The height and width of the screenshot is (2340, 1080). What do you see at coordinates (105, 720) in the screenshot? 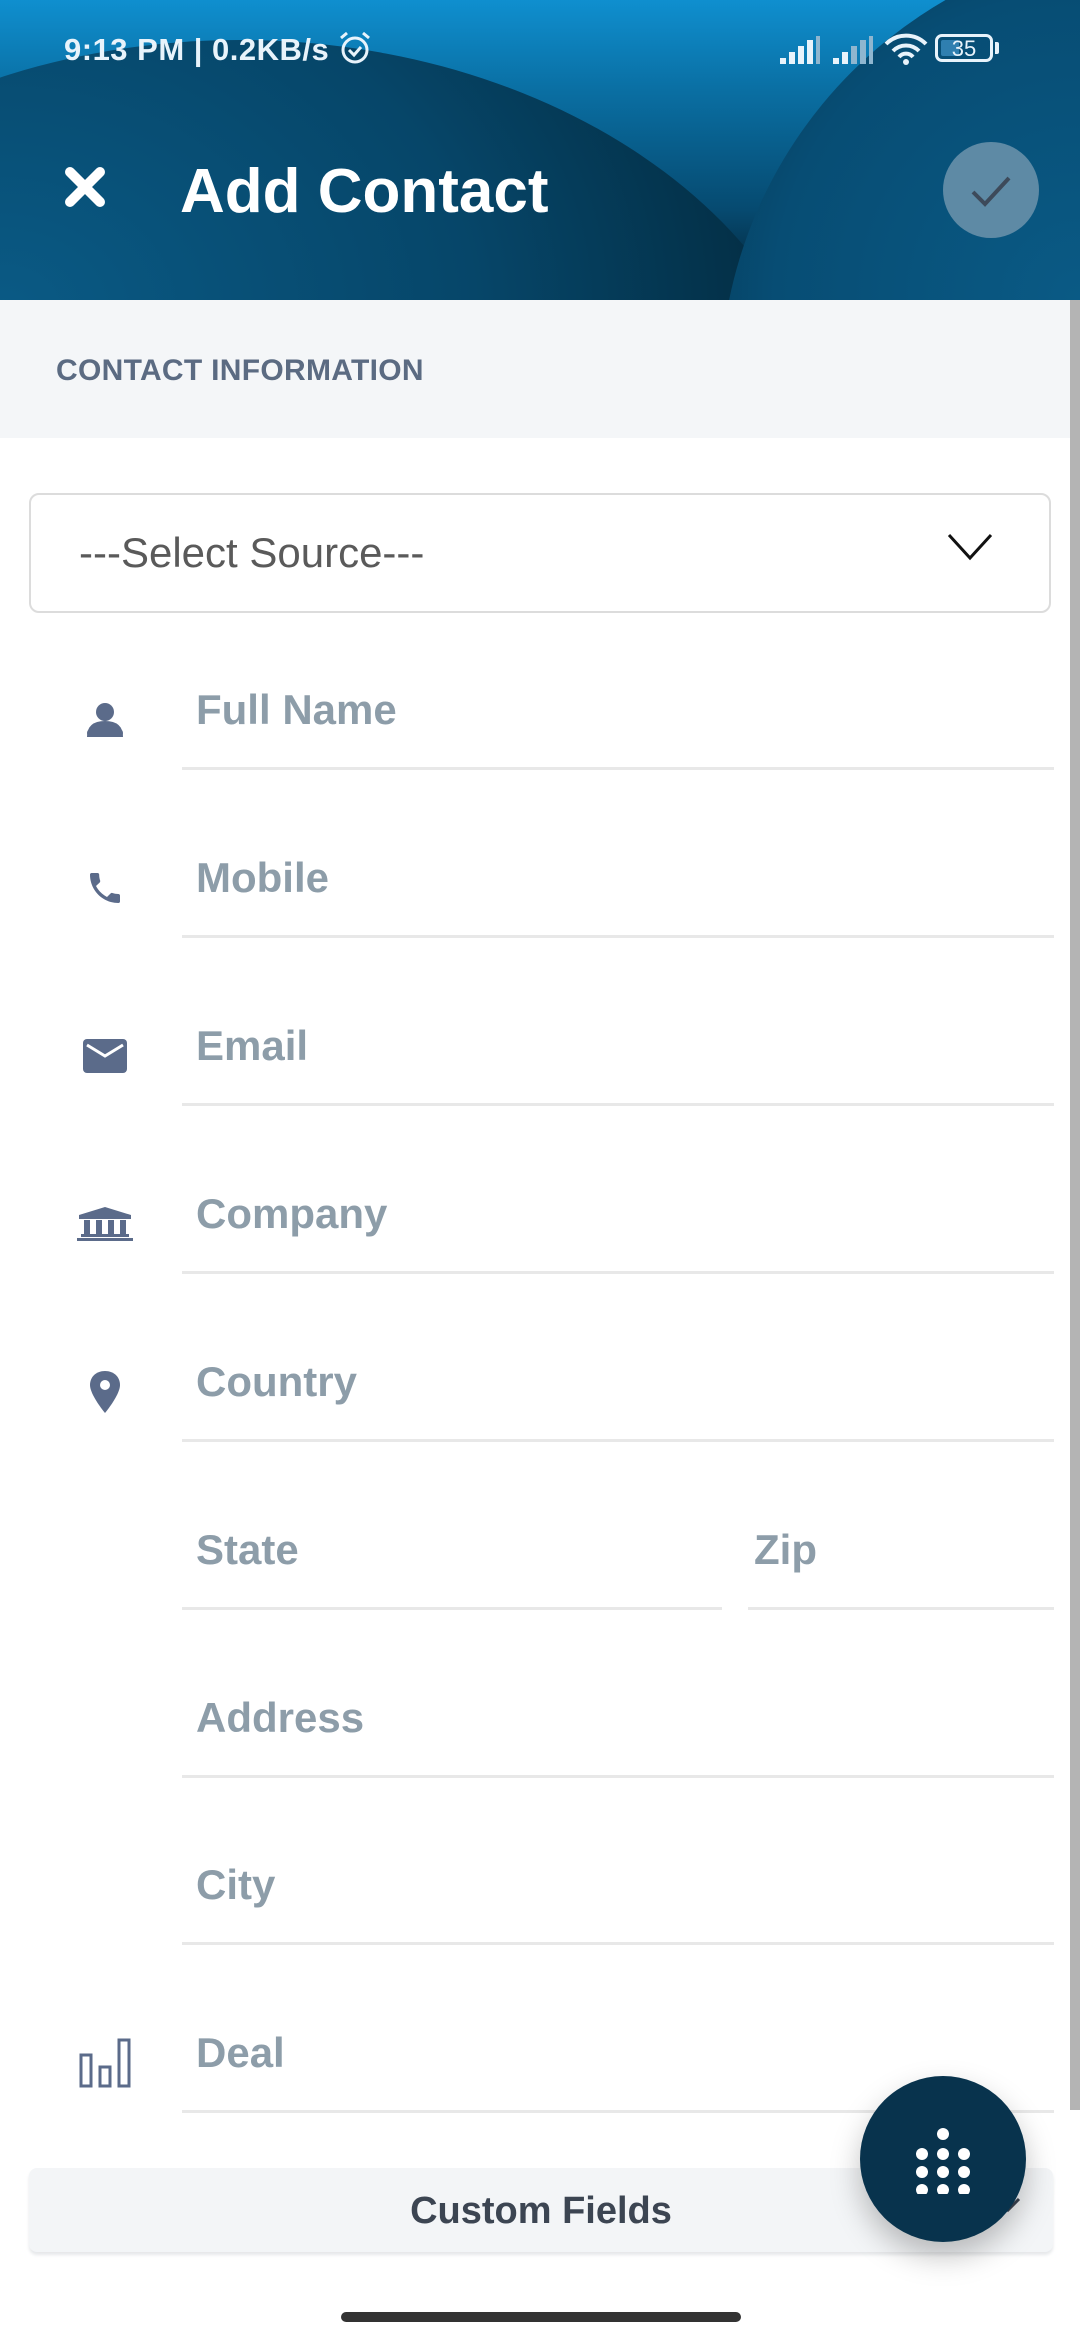
I see `person-icon` at bounding box center [105, 720].